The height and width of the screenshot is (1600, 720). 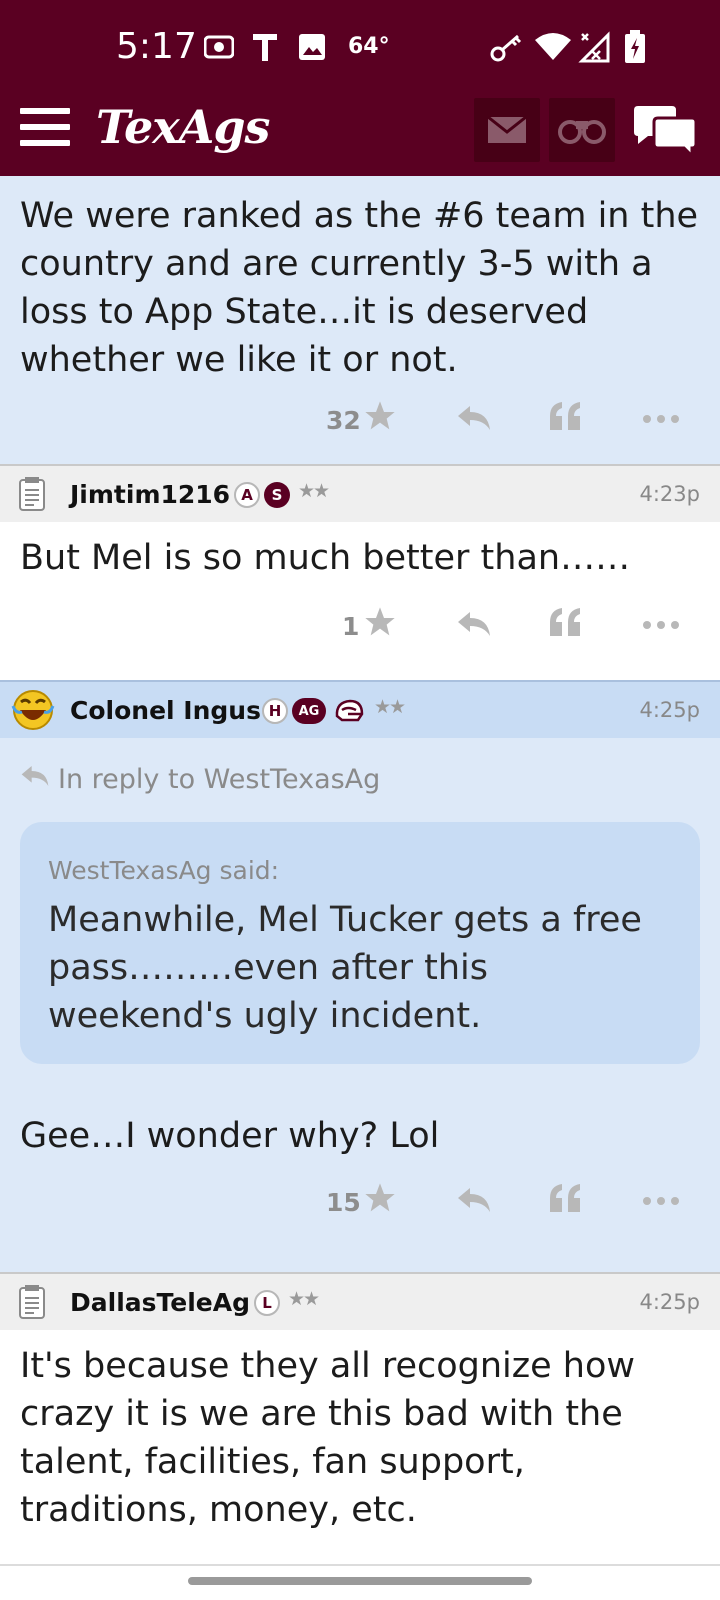 What do you see at coordinates (265, 47) in the screenshot?
I see `t-app-icon` at bounding box center [265, 47].